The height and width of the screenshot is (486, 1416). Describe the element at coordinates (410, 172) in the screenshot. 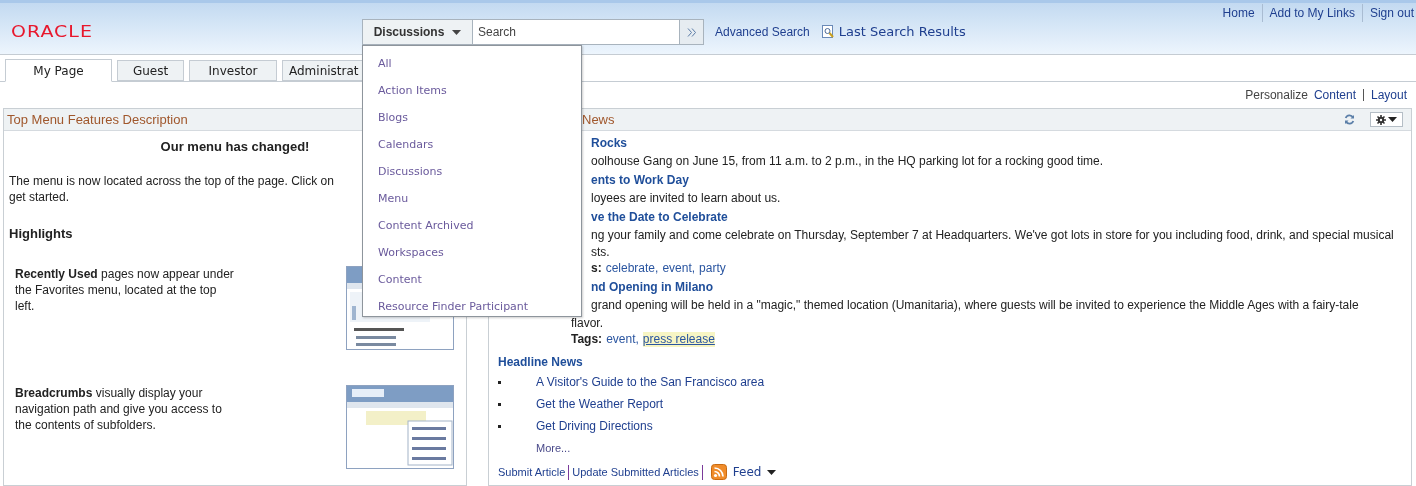

I see `menu-item: Discussions` at that location.